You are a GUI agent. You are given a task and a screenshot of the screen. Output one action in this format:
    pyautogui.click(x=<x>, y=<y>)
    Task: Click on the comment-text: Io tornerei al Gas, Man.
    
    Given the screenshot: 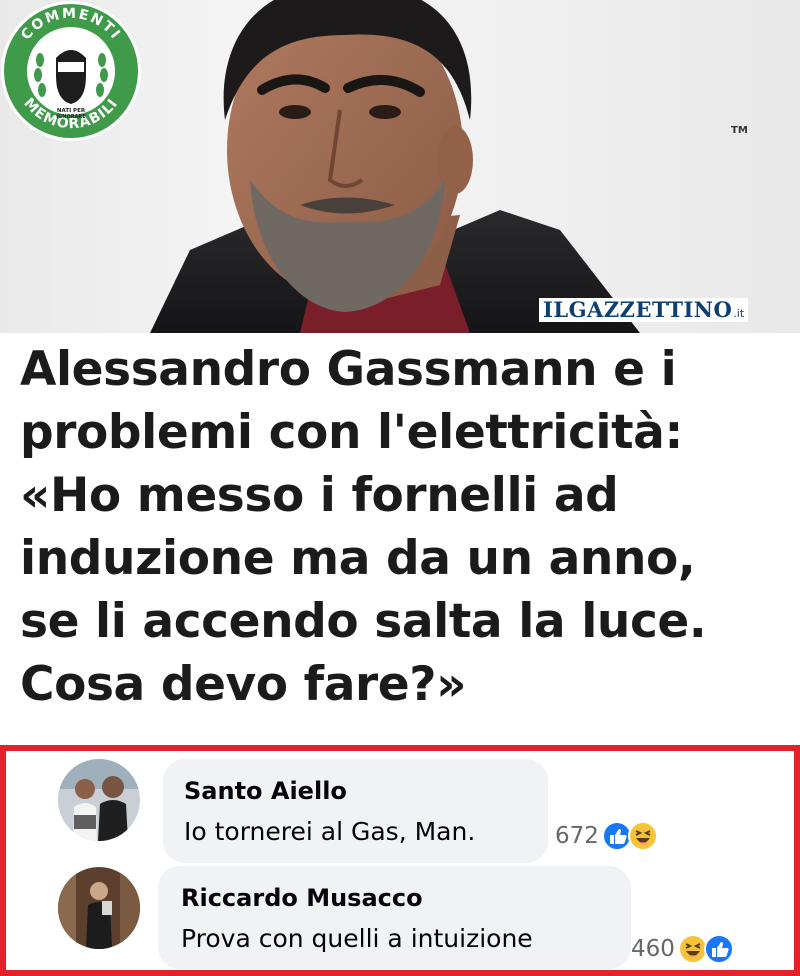 What is the action you would take?
    pyautogui.click(x=330, y=831)
    